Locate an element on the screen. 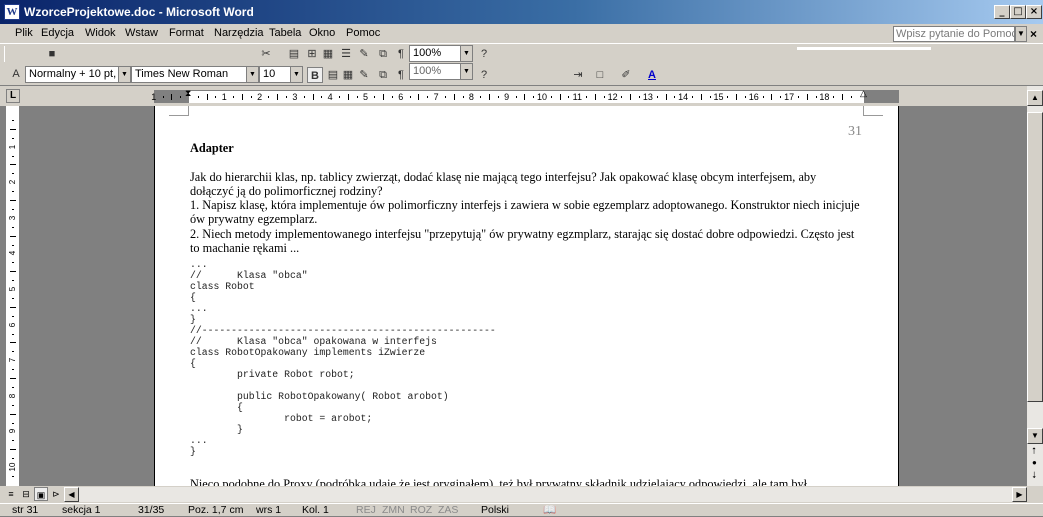 This screenshot has width=1043, height=517. status-zmn: ZMN is located at coordinates (393, 510).